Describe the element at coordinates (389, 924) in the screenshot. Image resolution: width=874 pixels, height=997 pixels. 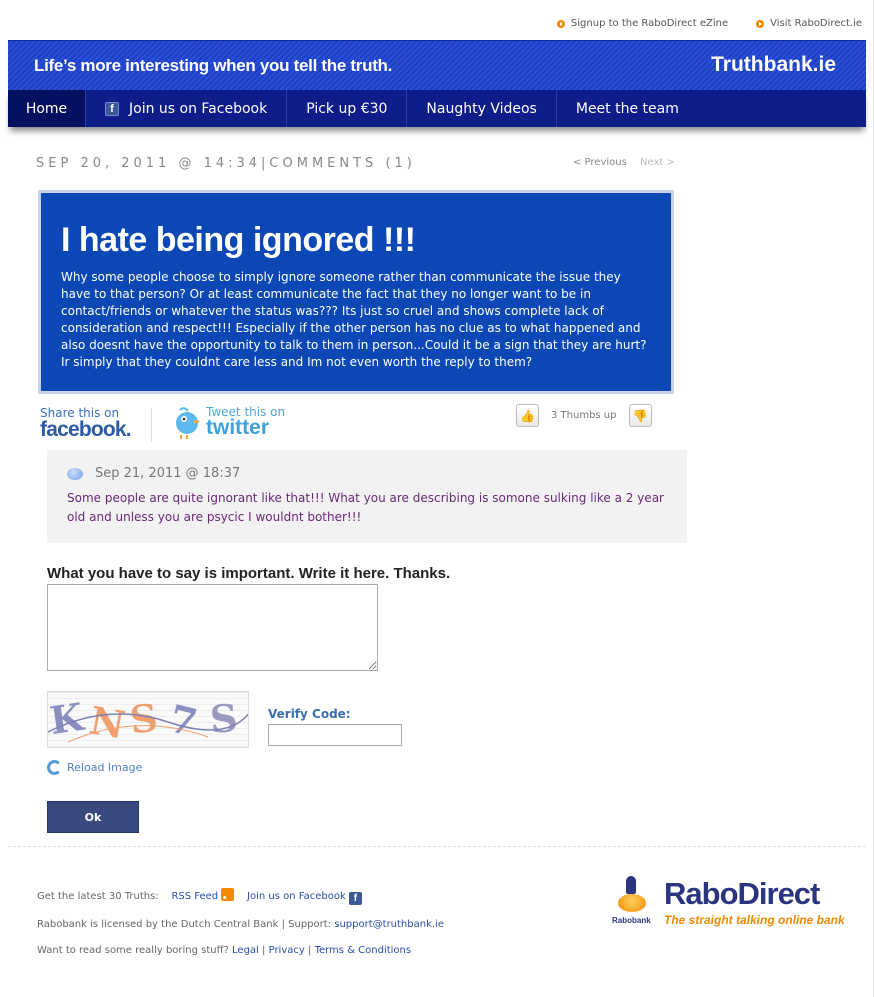
I see `support-email-link: support@truthbank.ie` at that location.